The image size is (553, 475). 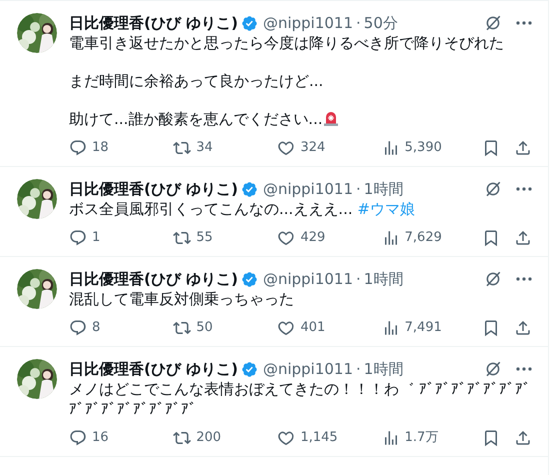 I want to click on like-count: 1,145, so click(x=319, y=438).